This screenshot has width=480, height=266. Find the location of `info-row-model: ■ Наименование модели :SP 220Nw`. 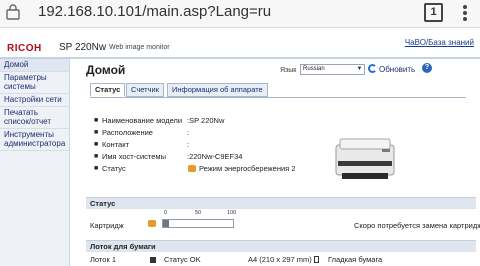

info-row-model: ■ Наименование модели :SP 220Nw is located at coordinates (159, 120).